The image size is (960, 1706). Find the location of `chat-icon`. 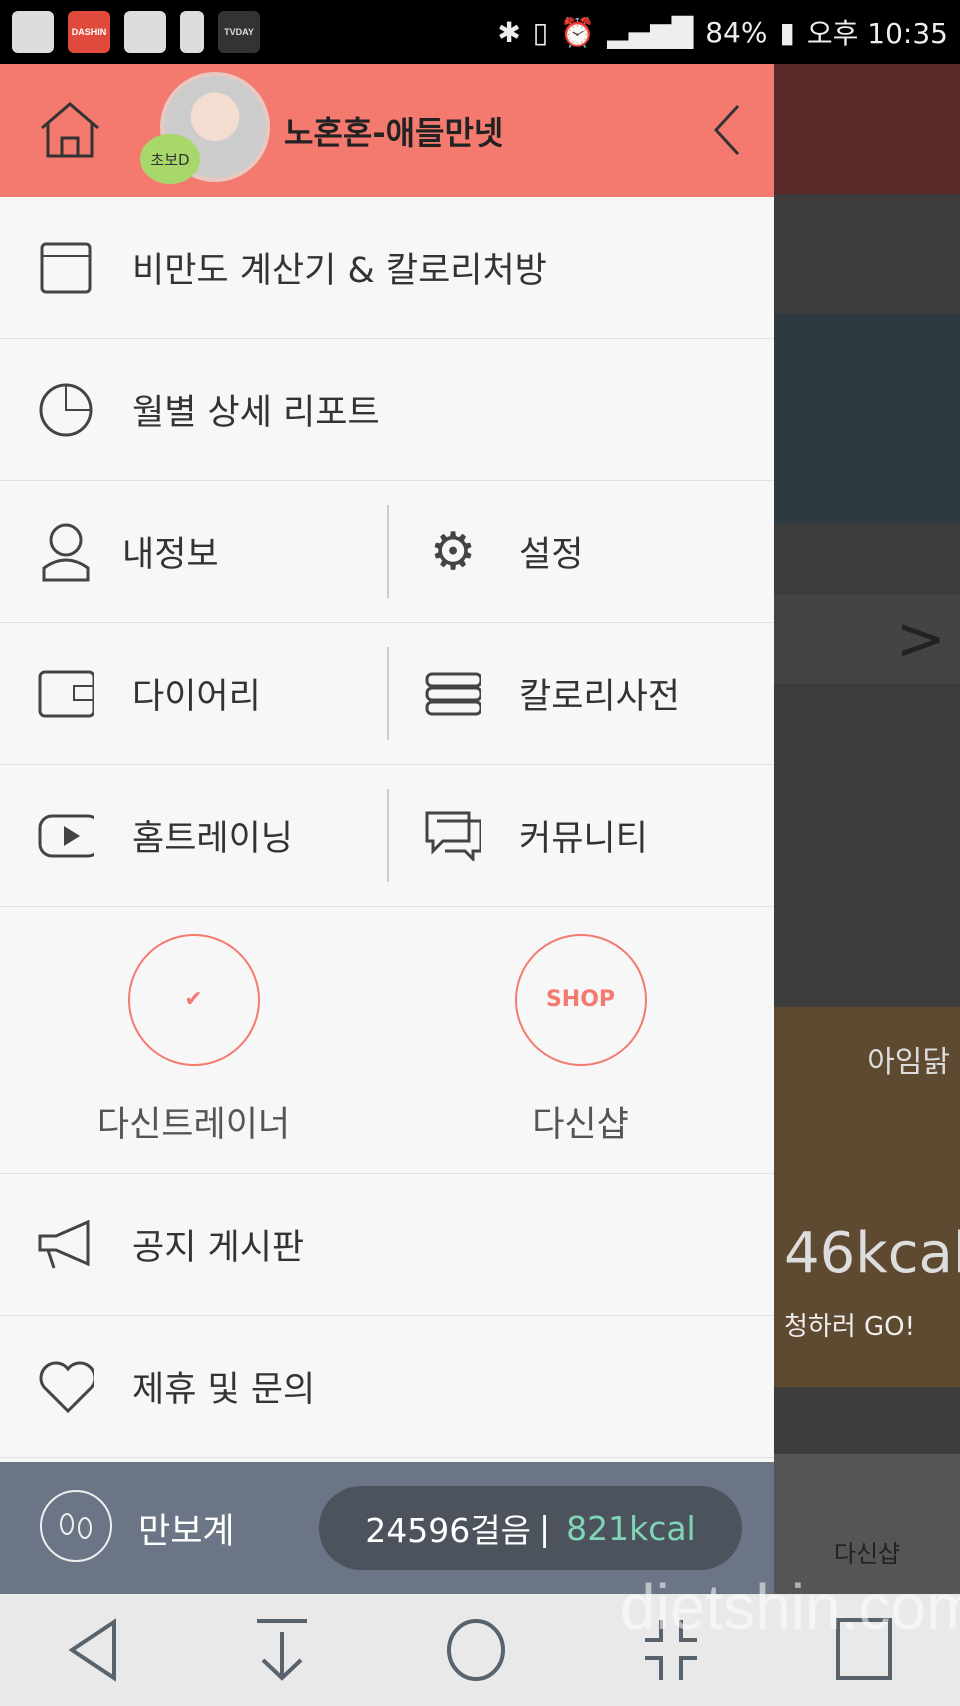

chat-icon is located at coordinates (453, 836).